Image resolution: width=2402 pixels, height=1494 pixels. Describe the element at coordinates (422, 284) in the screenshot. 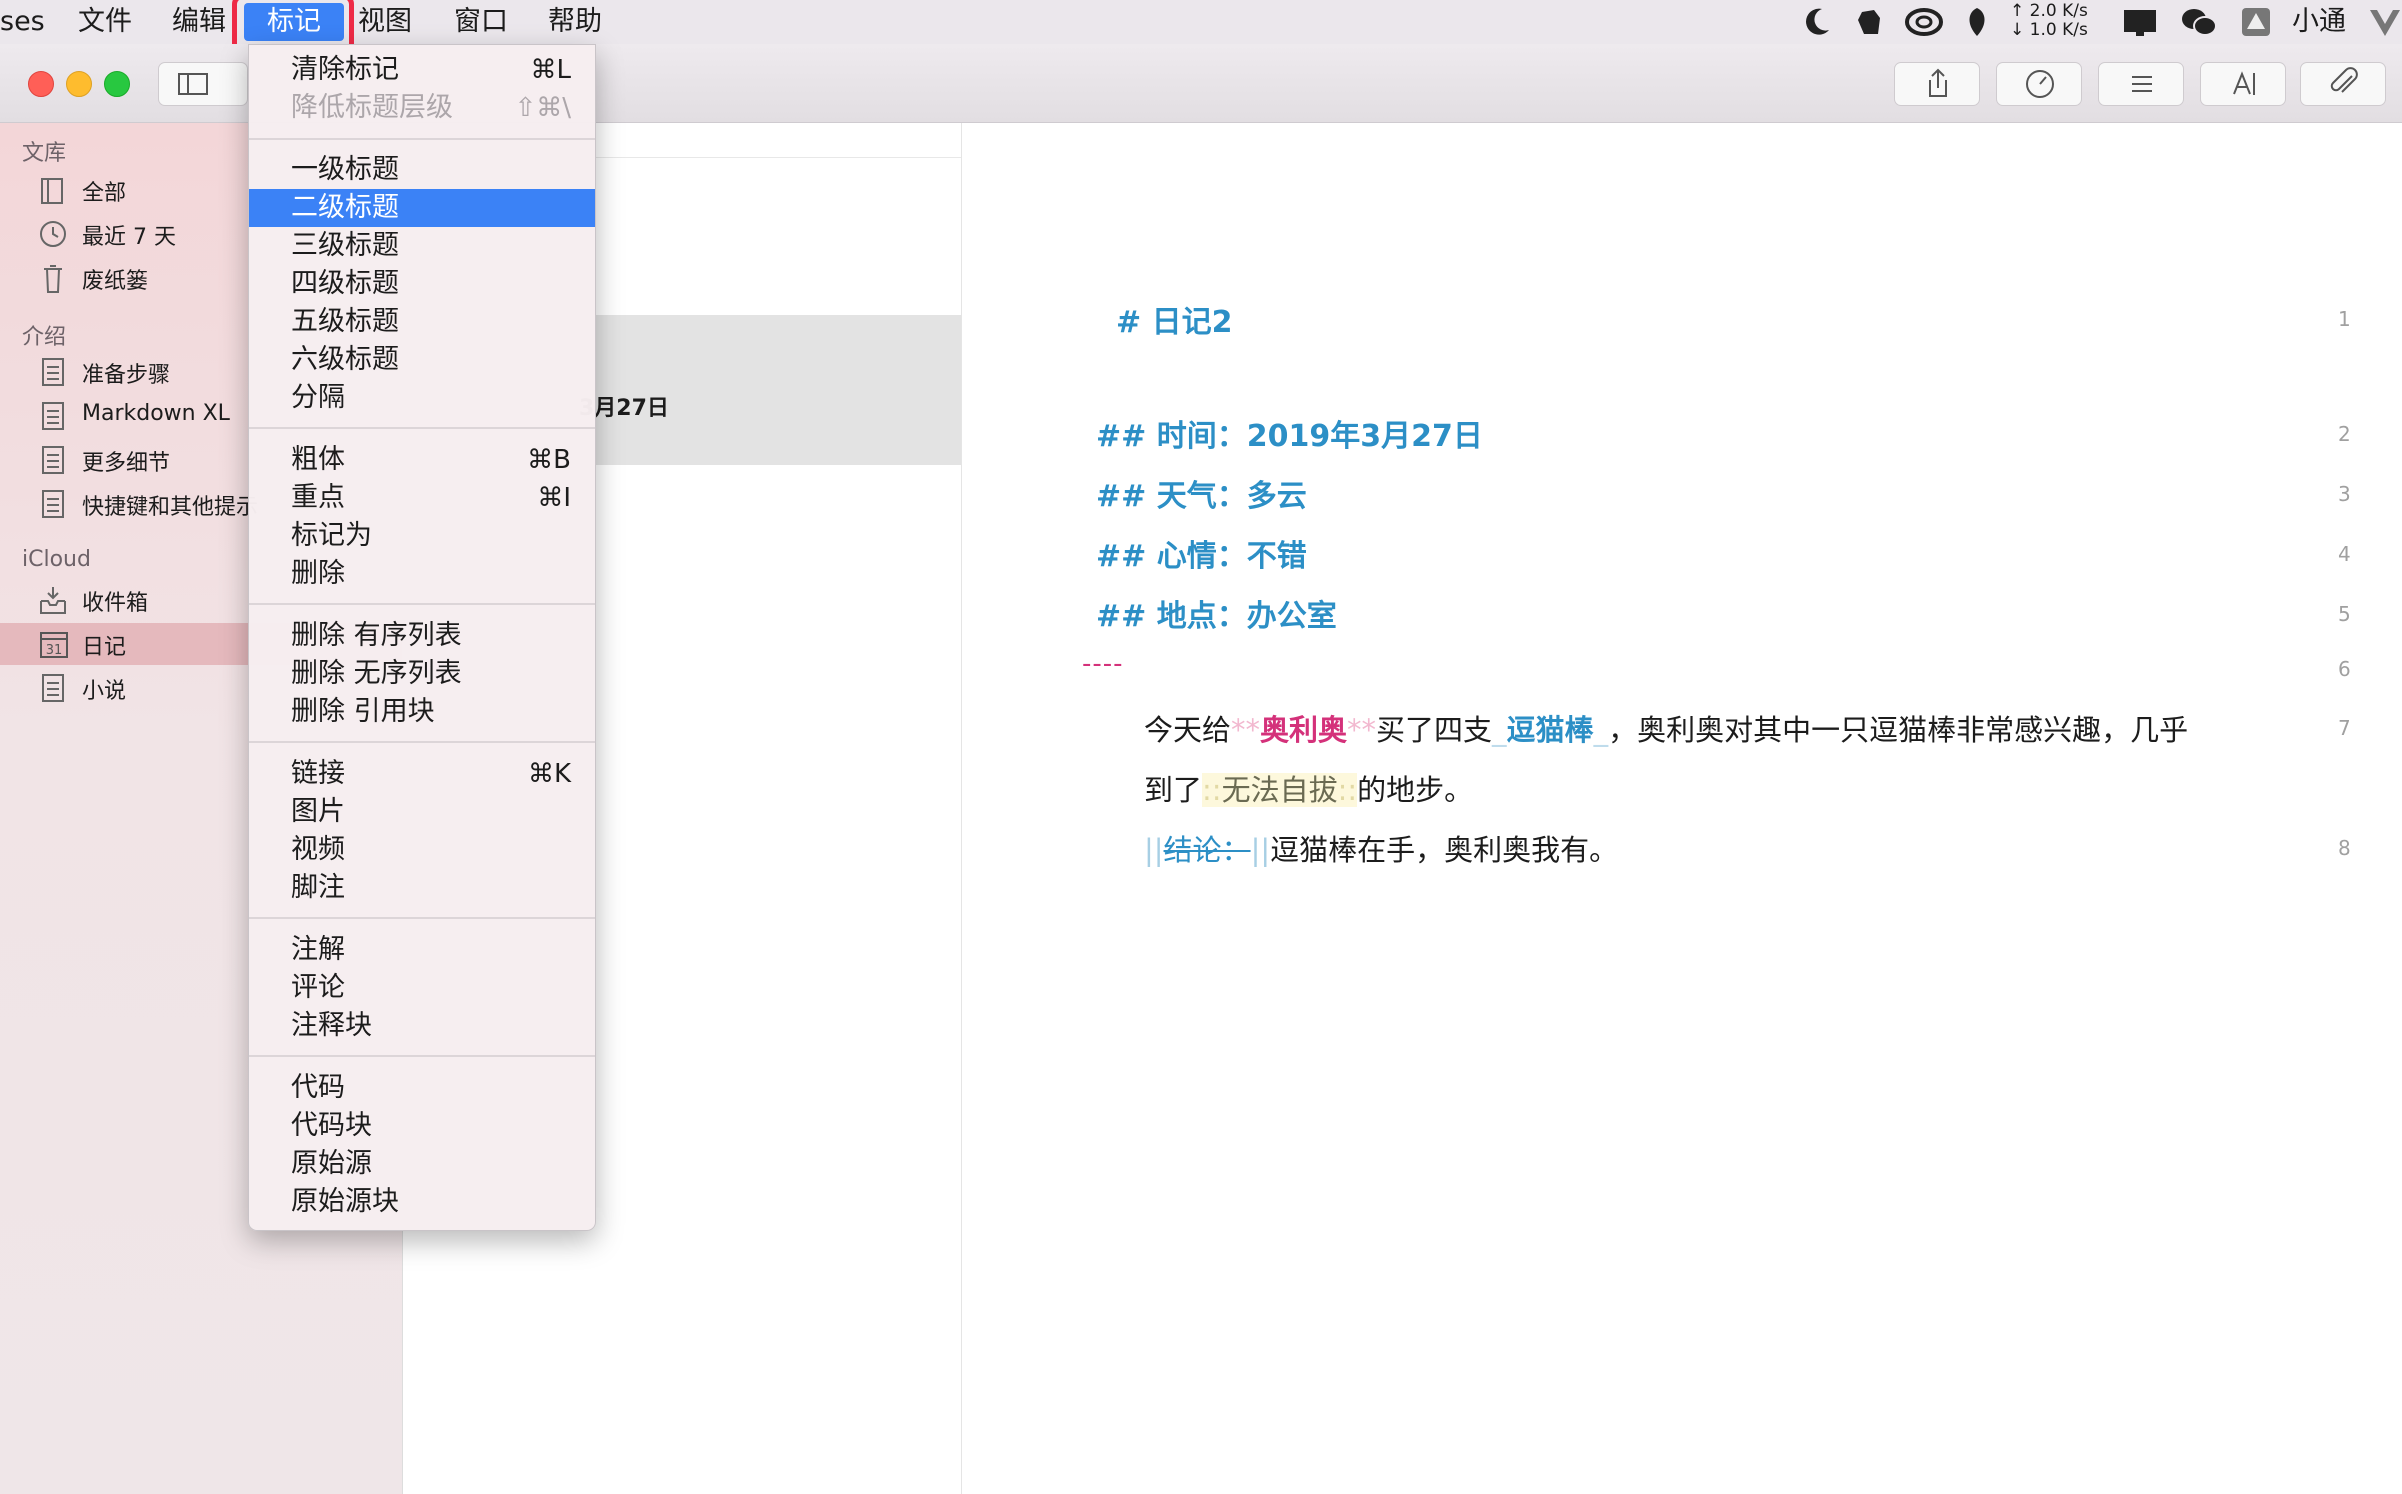

I see `menu-item-heading-4: 四级标题` at that location.